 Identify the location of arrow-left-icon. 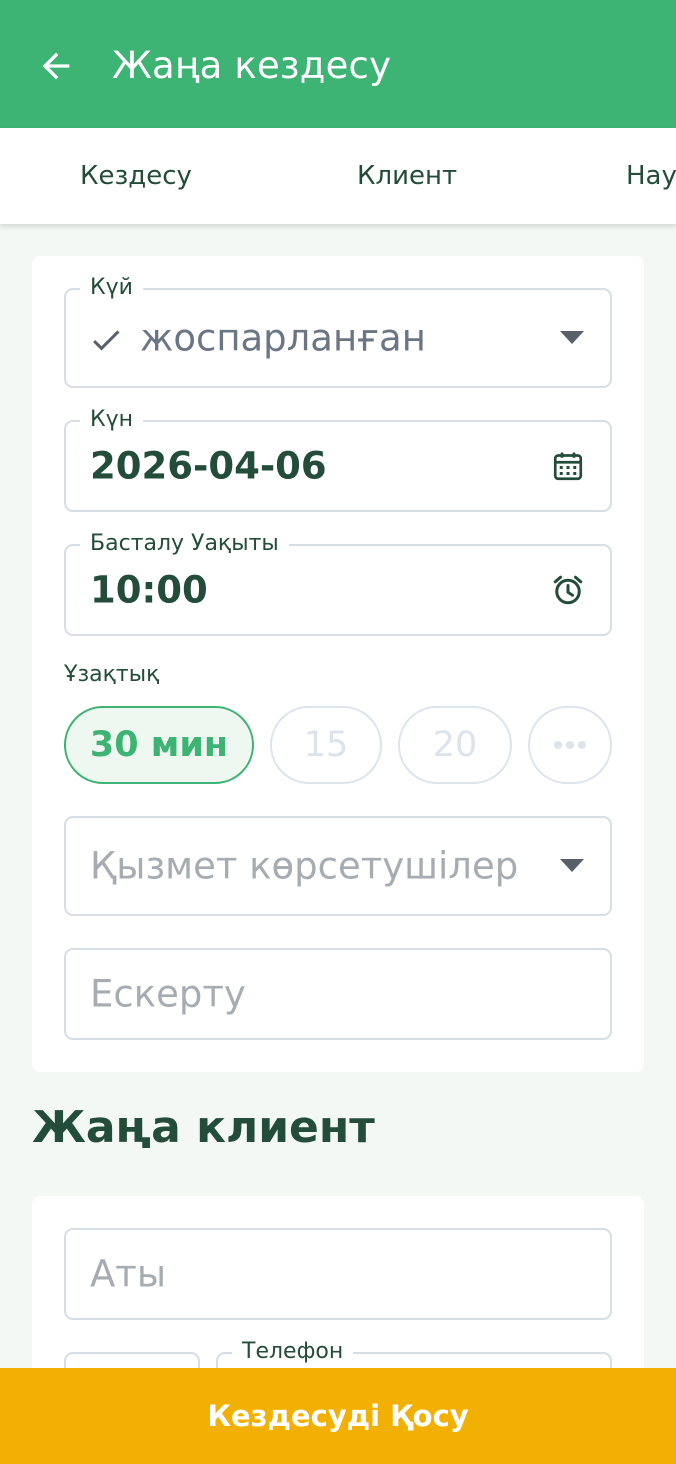
(56, 66).